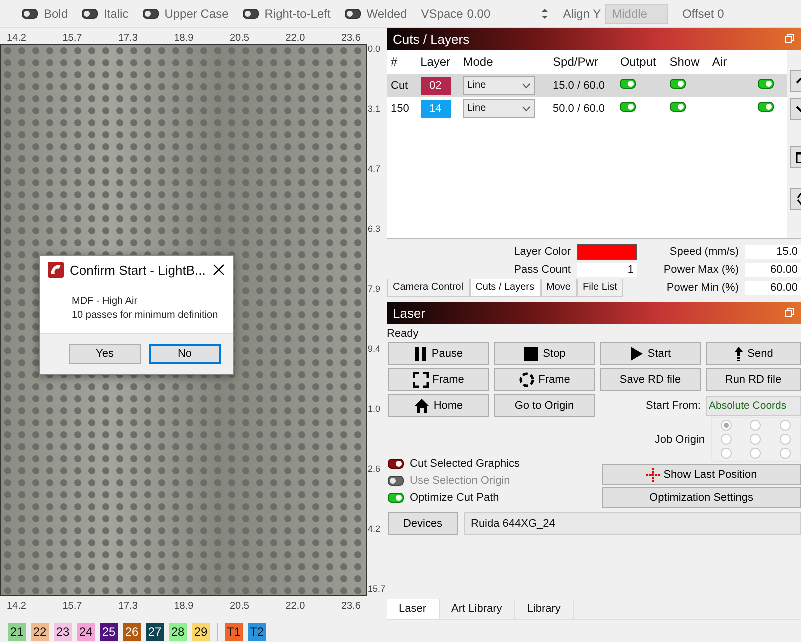 The image size is (801, 642). What do you see at coordinates (375, 49) in the screenshot?
I see `ruler-label: 0.0` at bounding box center [375, 49].